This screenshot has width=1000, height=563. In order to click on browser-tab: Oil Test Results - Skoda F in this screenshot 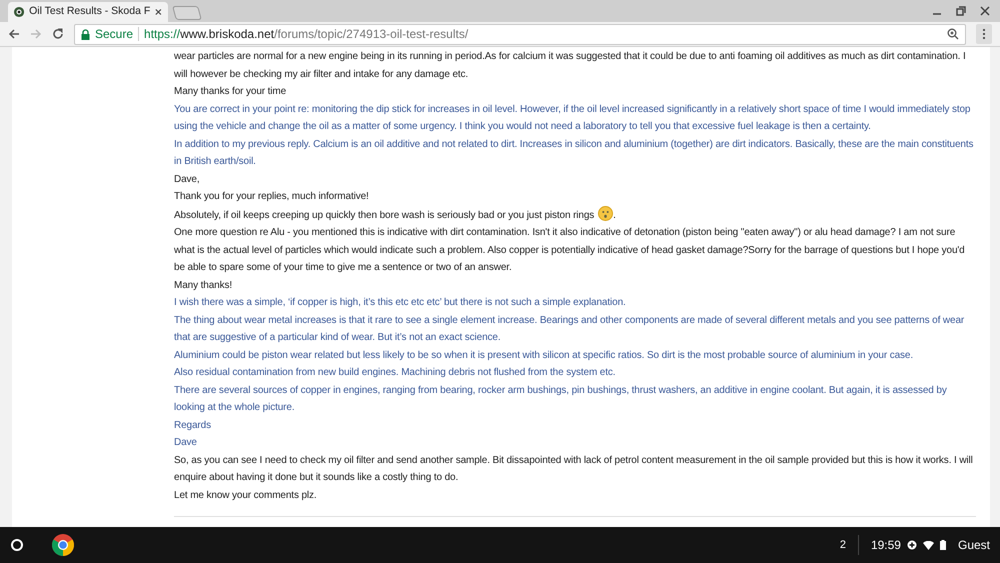, I will do `click(88, 12)`.